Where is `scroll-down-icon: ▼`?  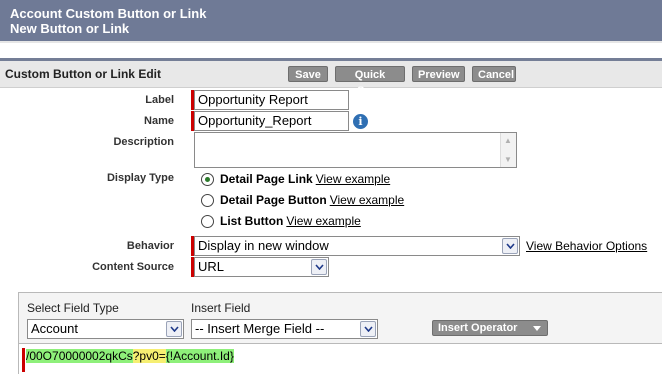
scroll-down-icon: ▼ is located at coordinates (508, 160).